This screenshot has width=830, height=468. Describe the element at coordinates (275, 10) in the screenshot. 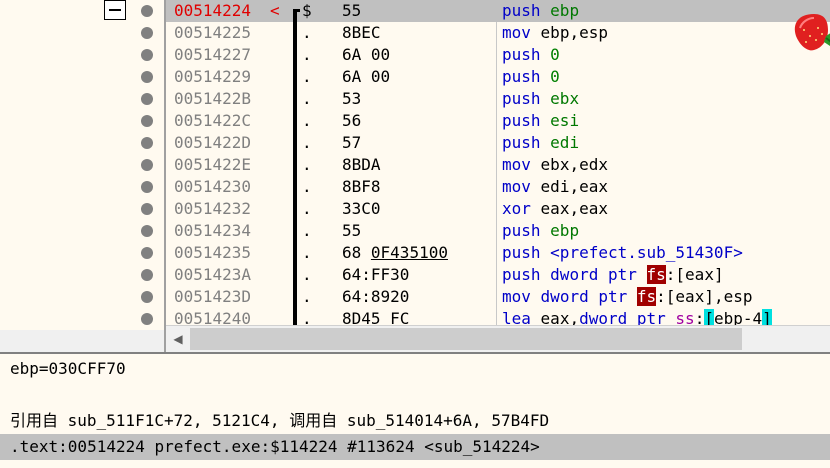

I see `jump-arrow-icon: <` at that location.